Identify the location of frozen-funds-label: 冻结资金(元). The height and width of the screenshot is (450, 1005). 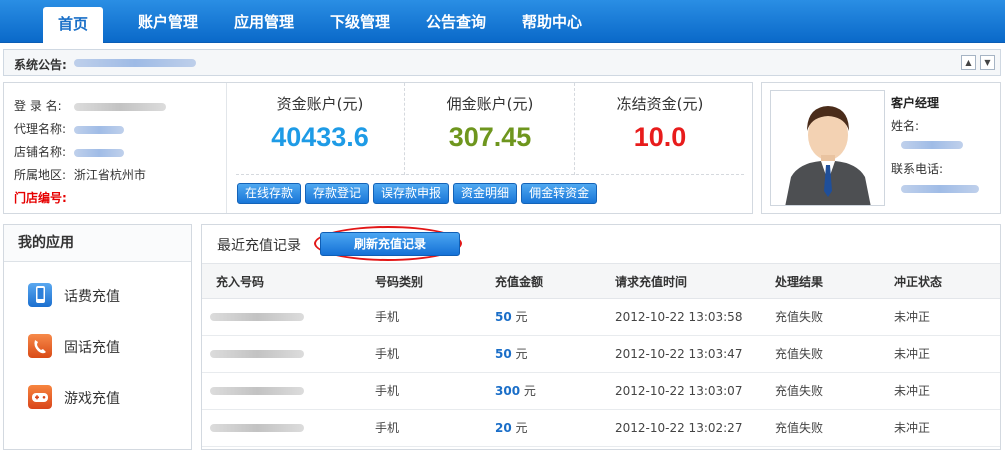
(660, 104).